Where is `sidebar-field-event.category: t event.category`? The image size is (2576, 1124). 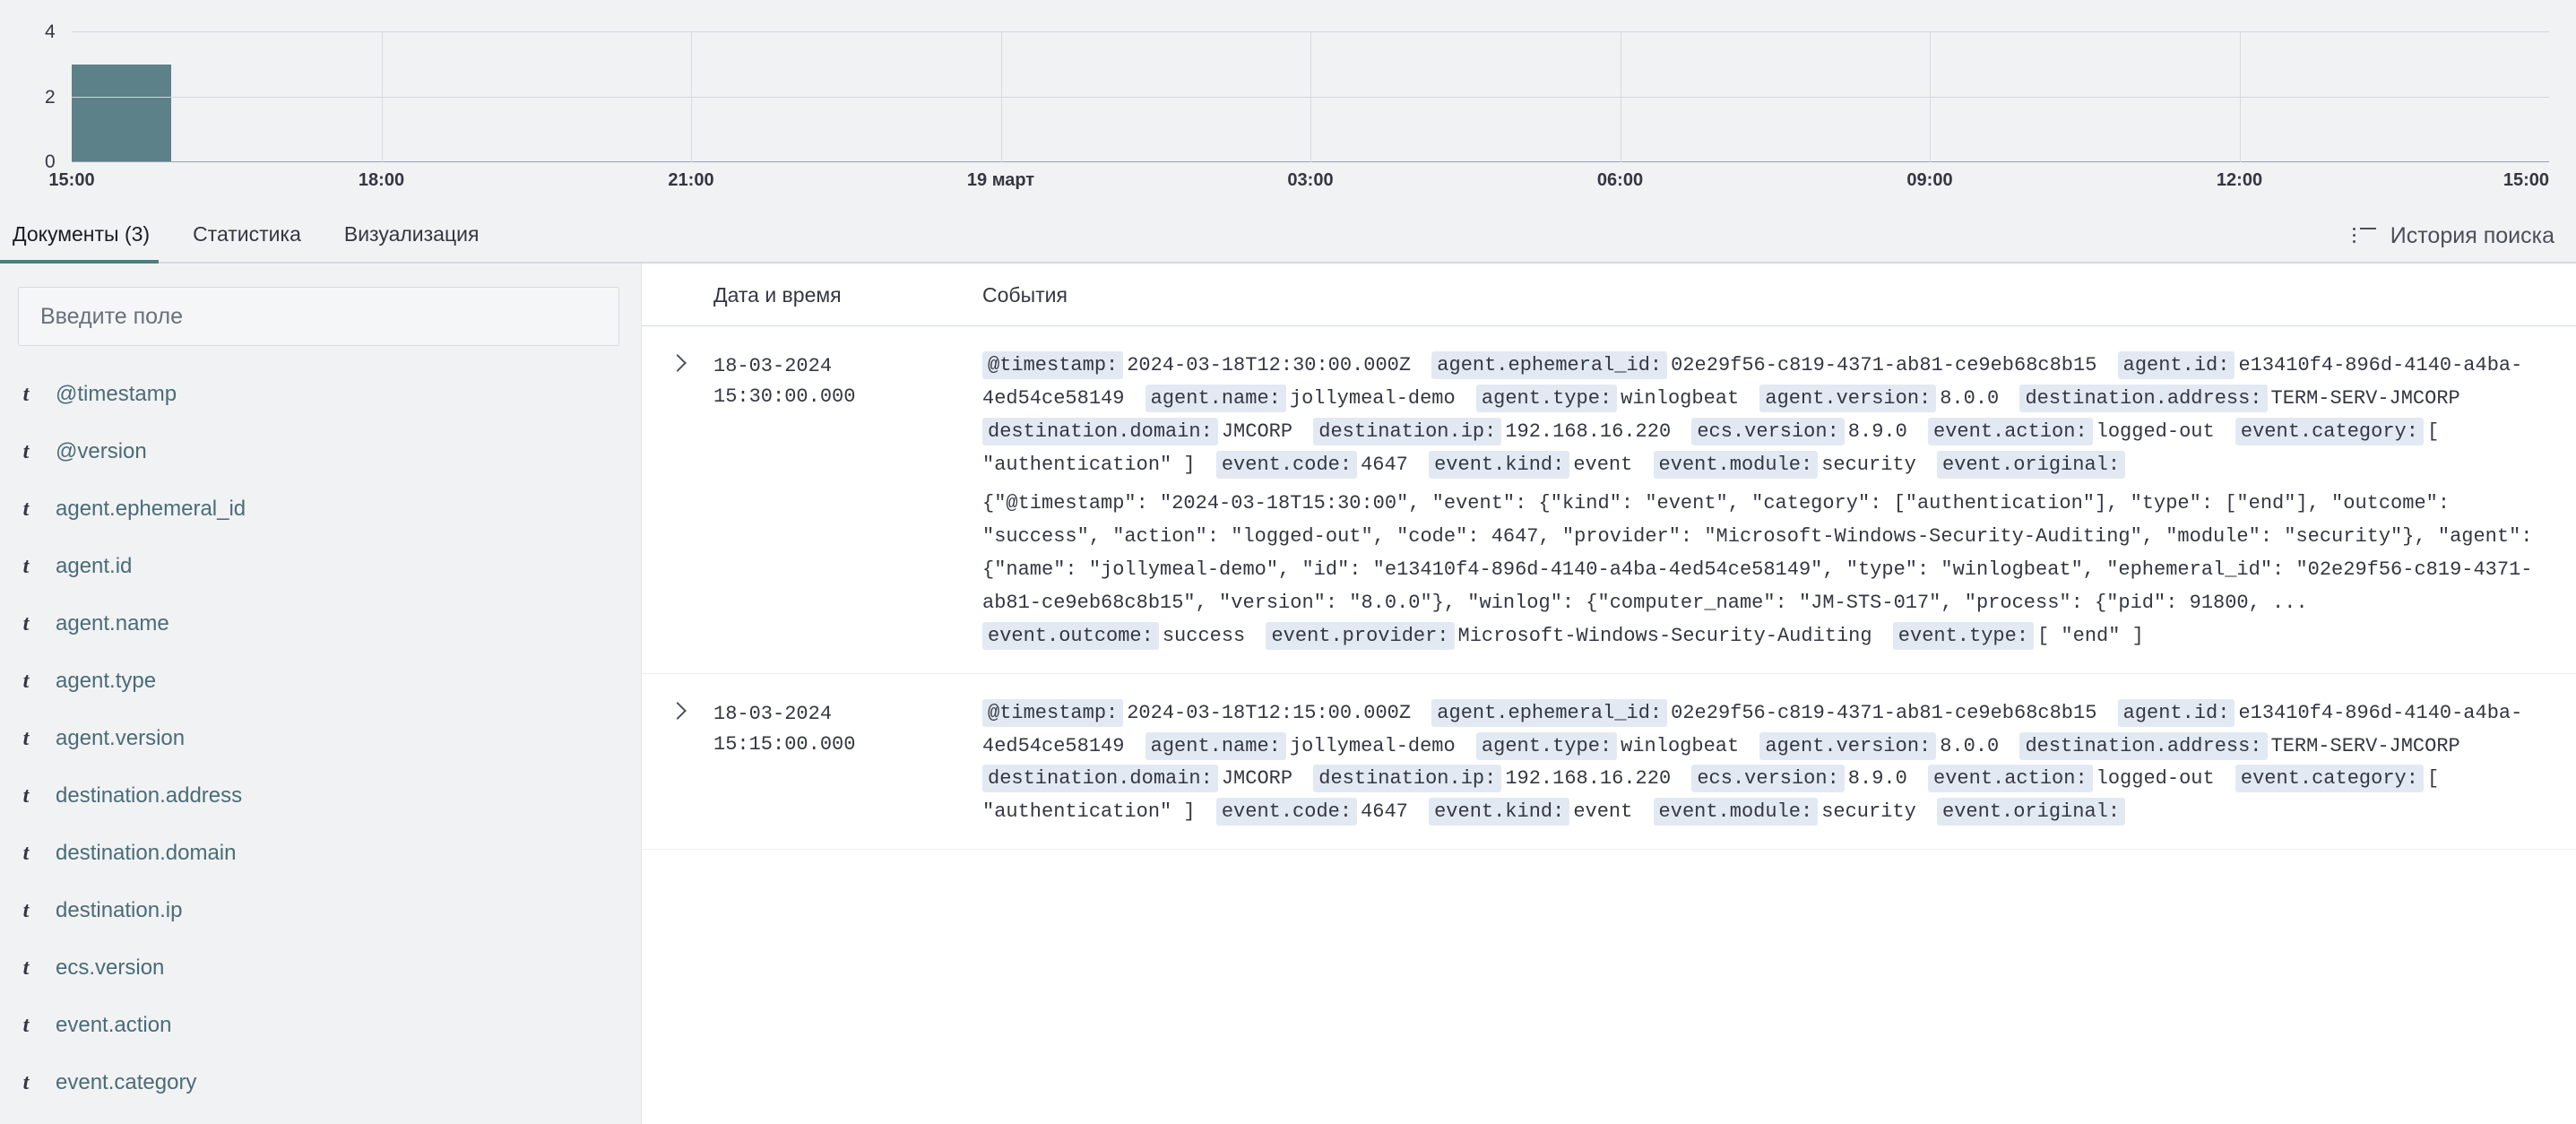 sidebar-field-event.category: t event.category is located at coordinates (320, 1082).